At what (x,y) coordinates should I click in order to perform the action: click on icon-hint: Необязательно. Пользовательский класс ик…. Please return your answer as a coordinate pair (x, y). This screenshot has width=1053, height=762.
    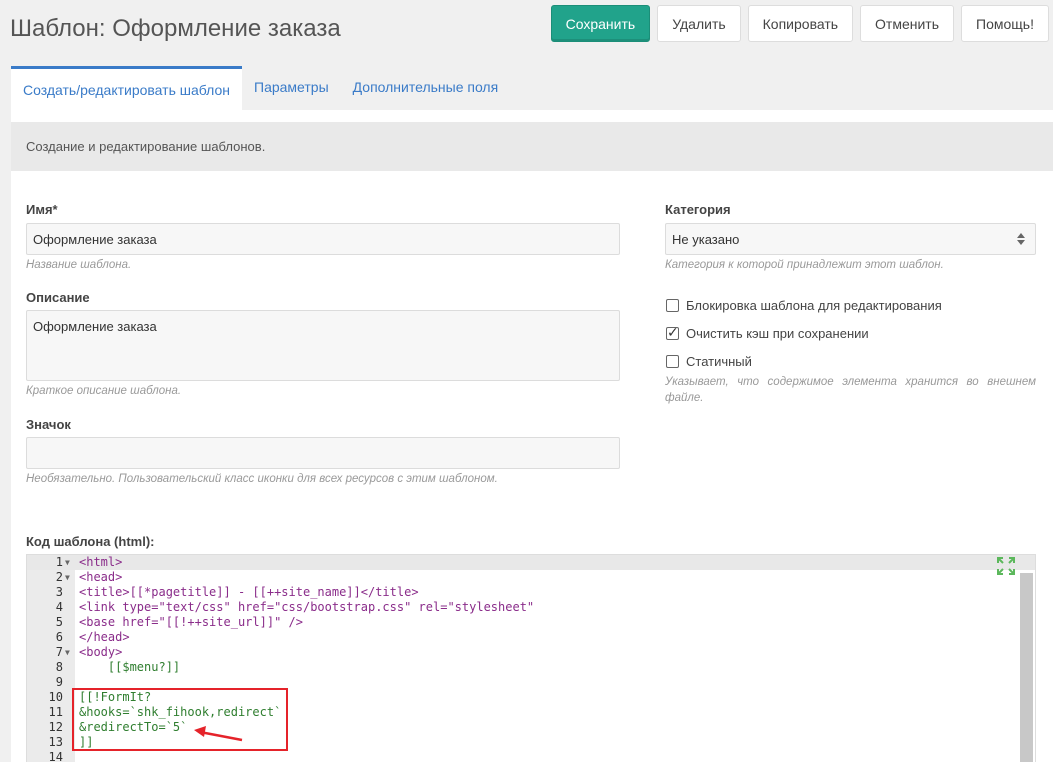
    Looking at the image, I should click on (262, 479).